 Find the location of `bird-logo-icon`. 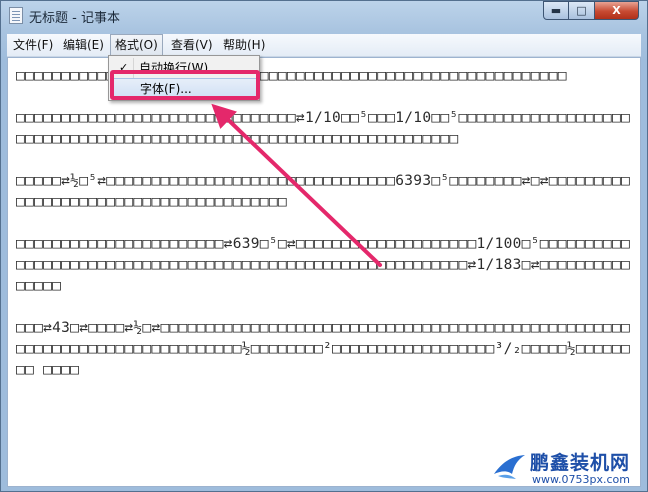

bird-logo-icon is located at coordinates (509, 467).